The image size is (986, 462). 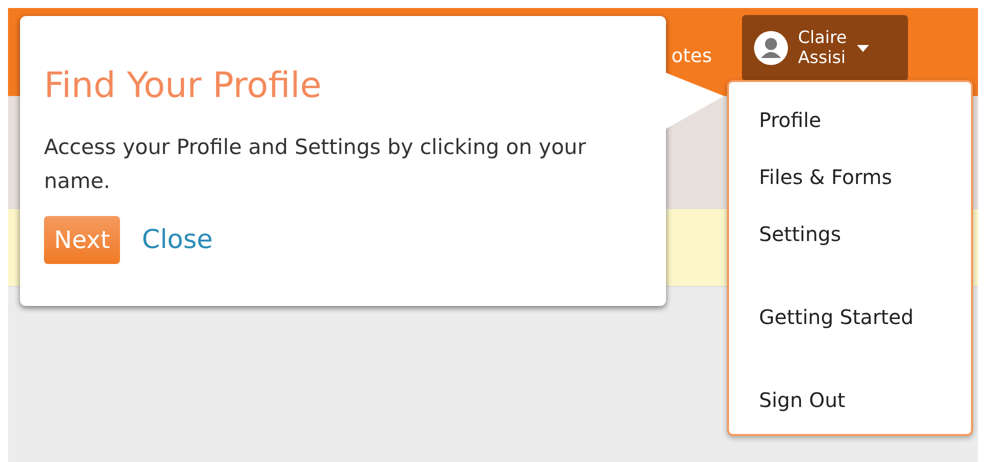 What do you see at coordinates (865, 250) in the screenshot?
I see `menu-item: Settings` at bounding box center [865, 250].